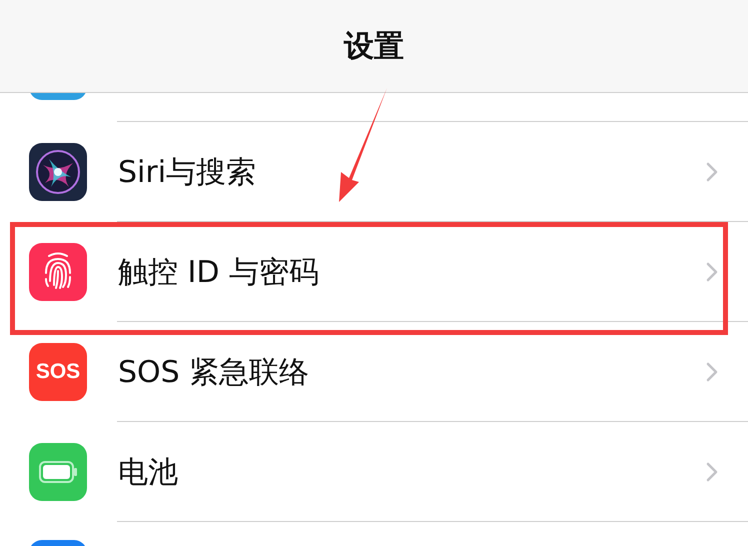 Image resolution: width=748 pixels, height=546 pixels. What do you see at coordinates (188, 173) in the screenshot?
I see `row-label: Siri与搜索` at bounding box center [188, 173].